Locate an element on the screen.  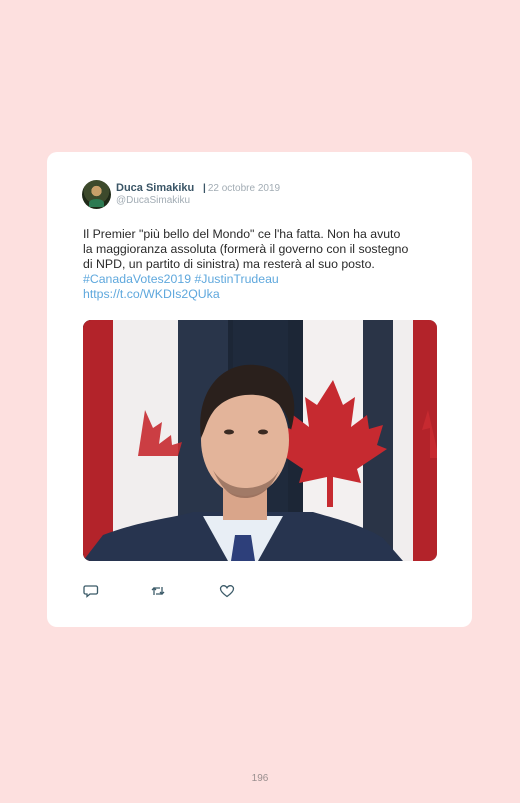
page-number: 196 is located at coordinates (260, 778).